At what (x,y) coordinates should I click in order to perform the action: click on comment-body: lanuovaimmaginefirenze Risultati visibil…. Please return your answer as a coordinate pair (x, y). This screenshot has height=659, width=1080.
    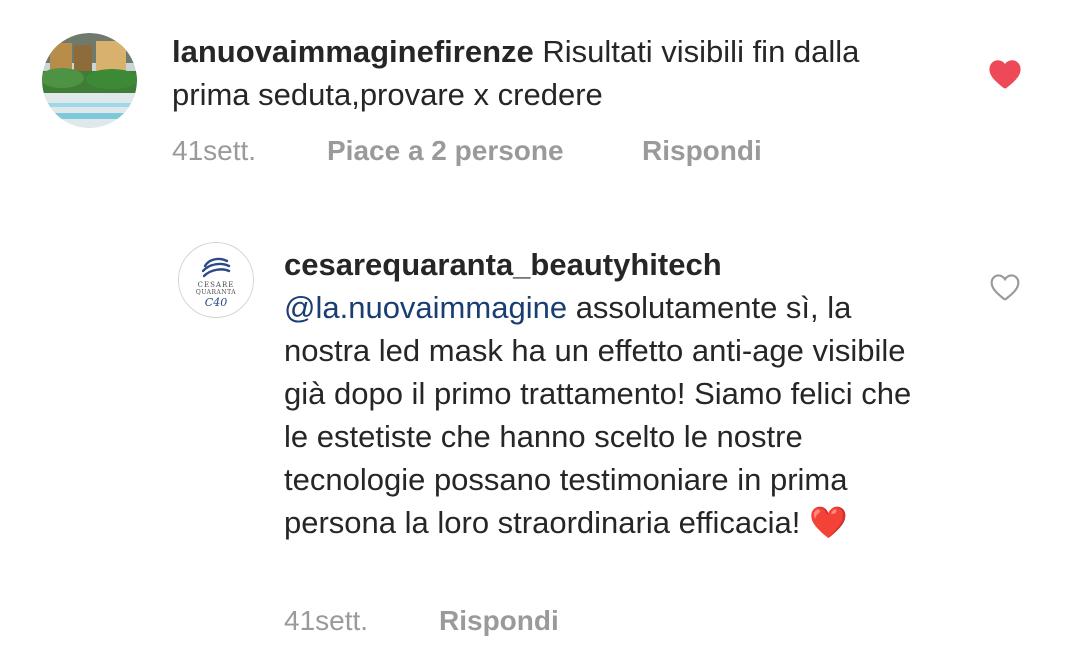
    Looking at the image, I should click on (547, 73).